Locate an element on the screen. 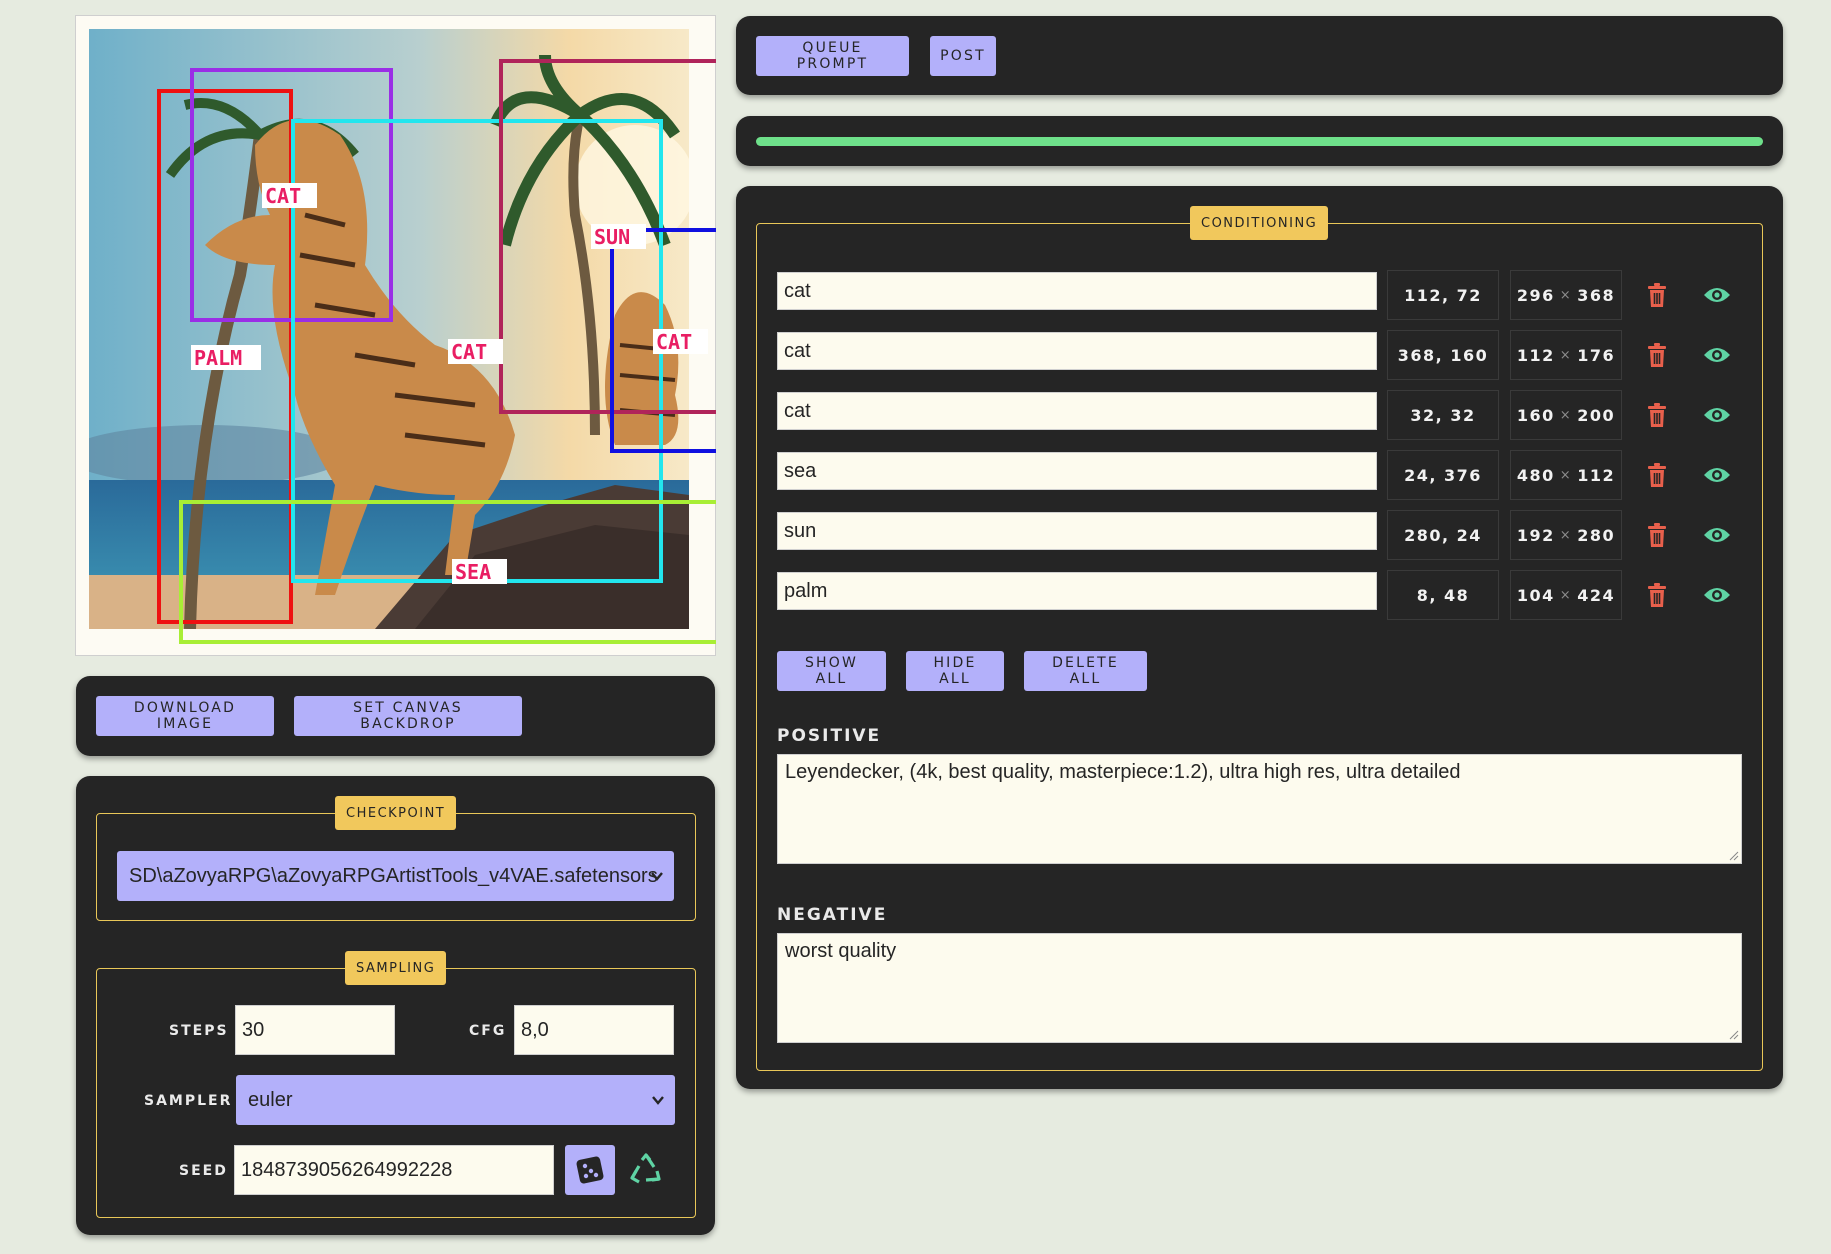 The image size is (1831, 1254). cfg-input: 8,0 is located at coordinates (594, 1030).